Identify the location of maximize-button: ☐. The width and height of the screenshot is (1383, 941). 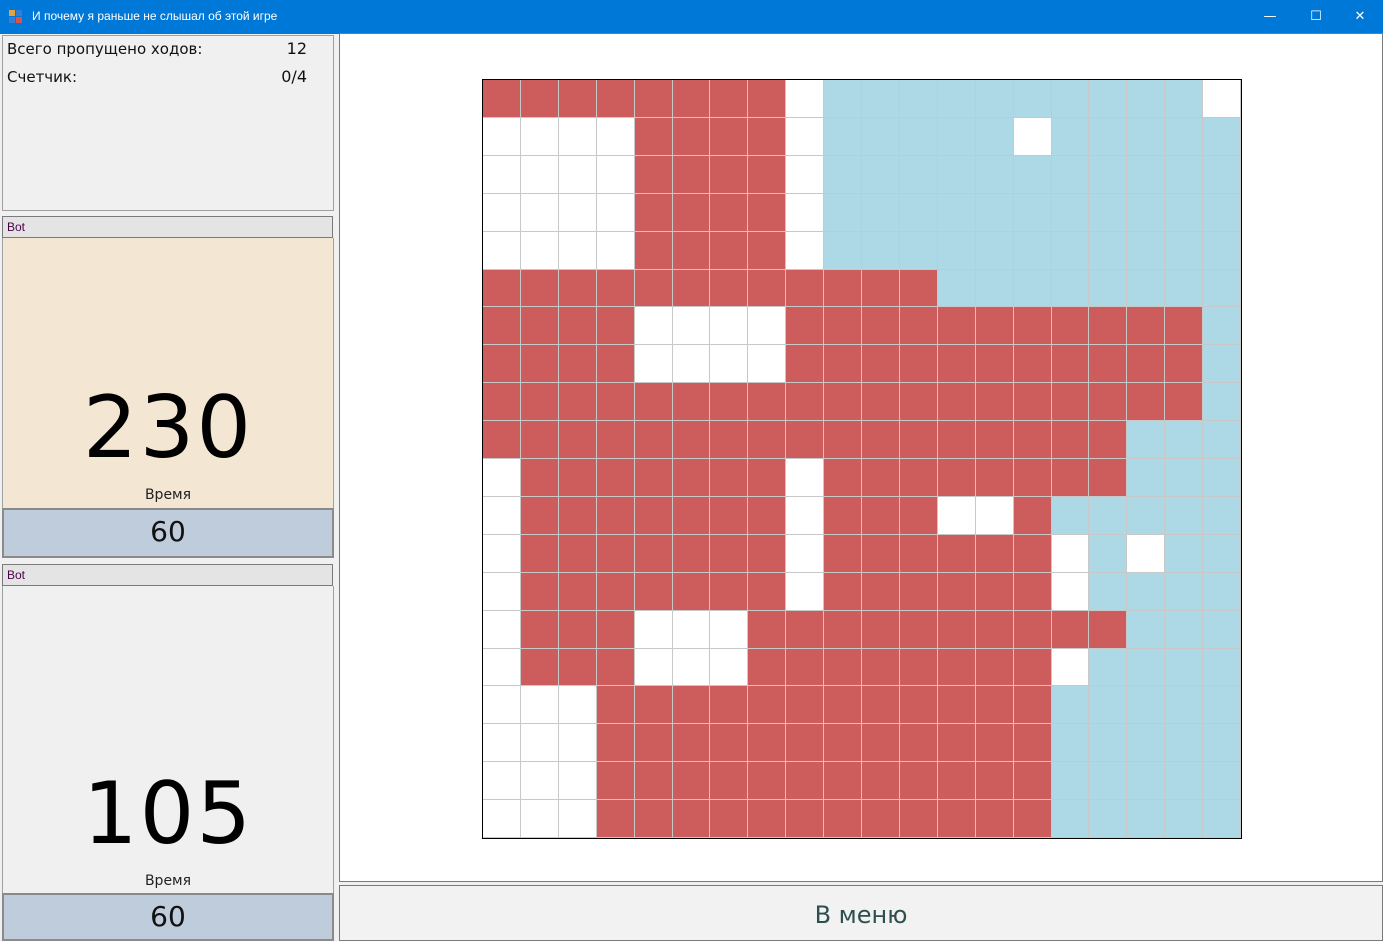
(1316, 17).